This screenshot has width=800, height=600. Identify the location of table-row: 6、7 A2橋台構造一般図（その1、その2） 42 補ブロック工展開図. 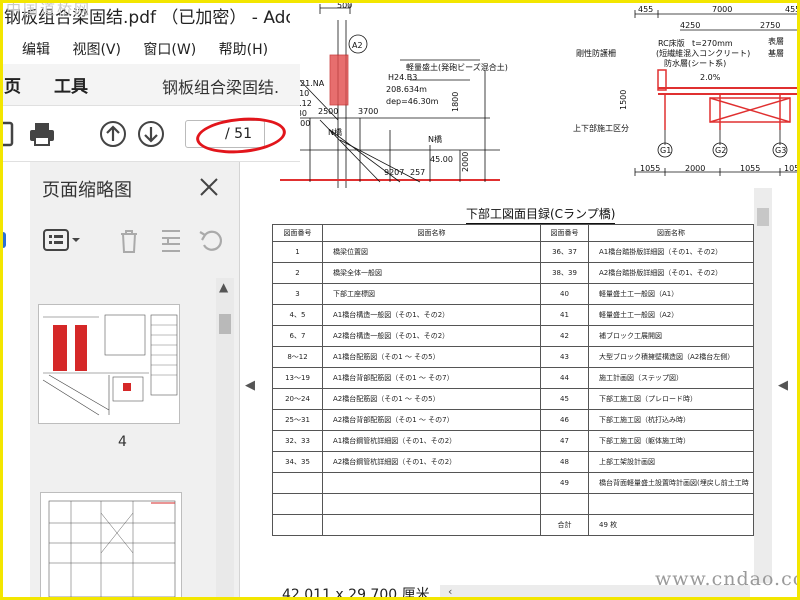
(513, 336).